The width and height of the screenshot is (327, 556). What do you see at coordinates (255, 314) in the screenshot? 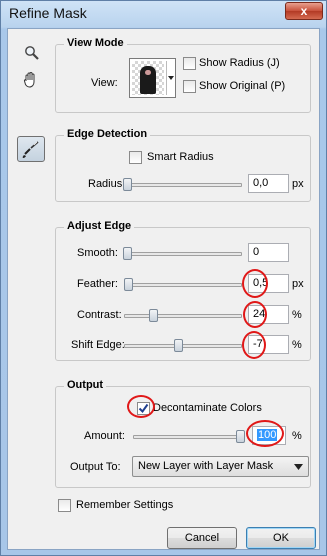
I see `contrast-annotation-circle` at bounding box center [255, 314].